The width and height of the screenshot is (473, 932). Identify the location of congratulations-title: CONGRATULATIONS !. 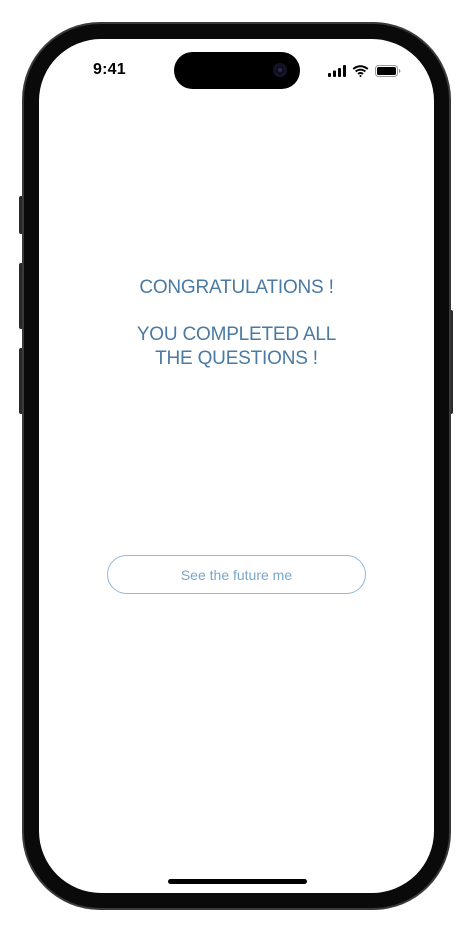
(236, 287).